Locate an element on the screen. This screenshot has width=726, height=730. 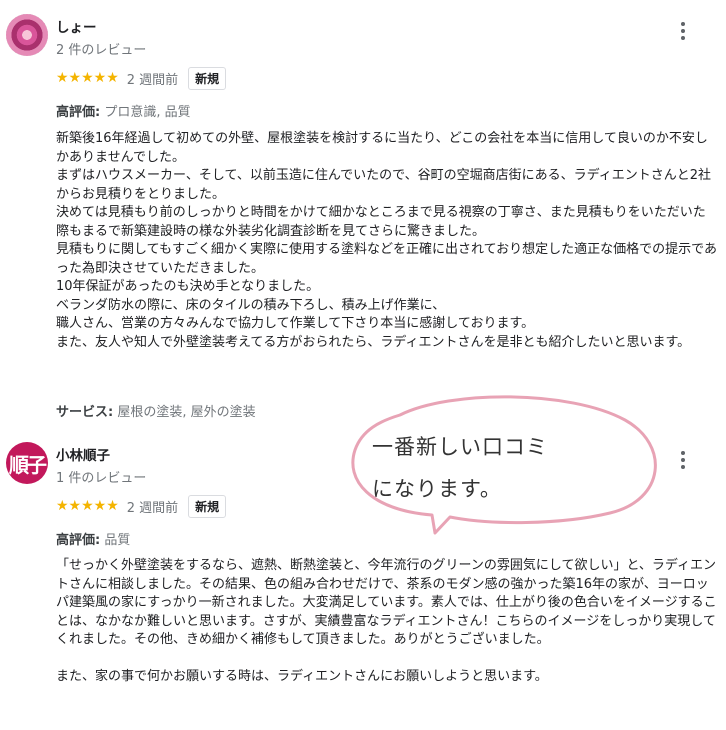
review-count: 2 件のレビュー is located at coordinates (101, 48).